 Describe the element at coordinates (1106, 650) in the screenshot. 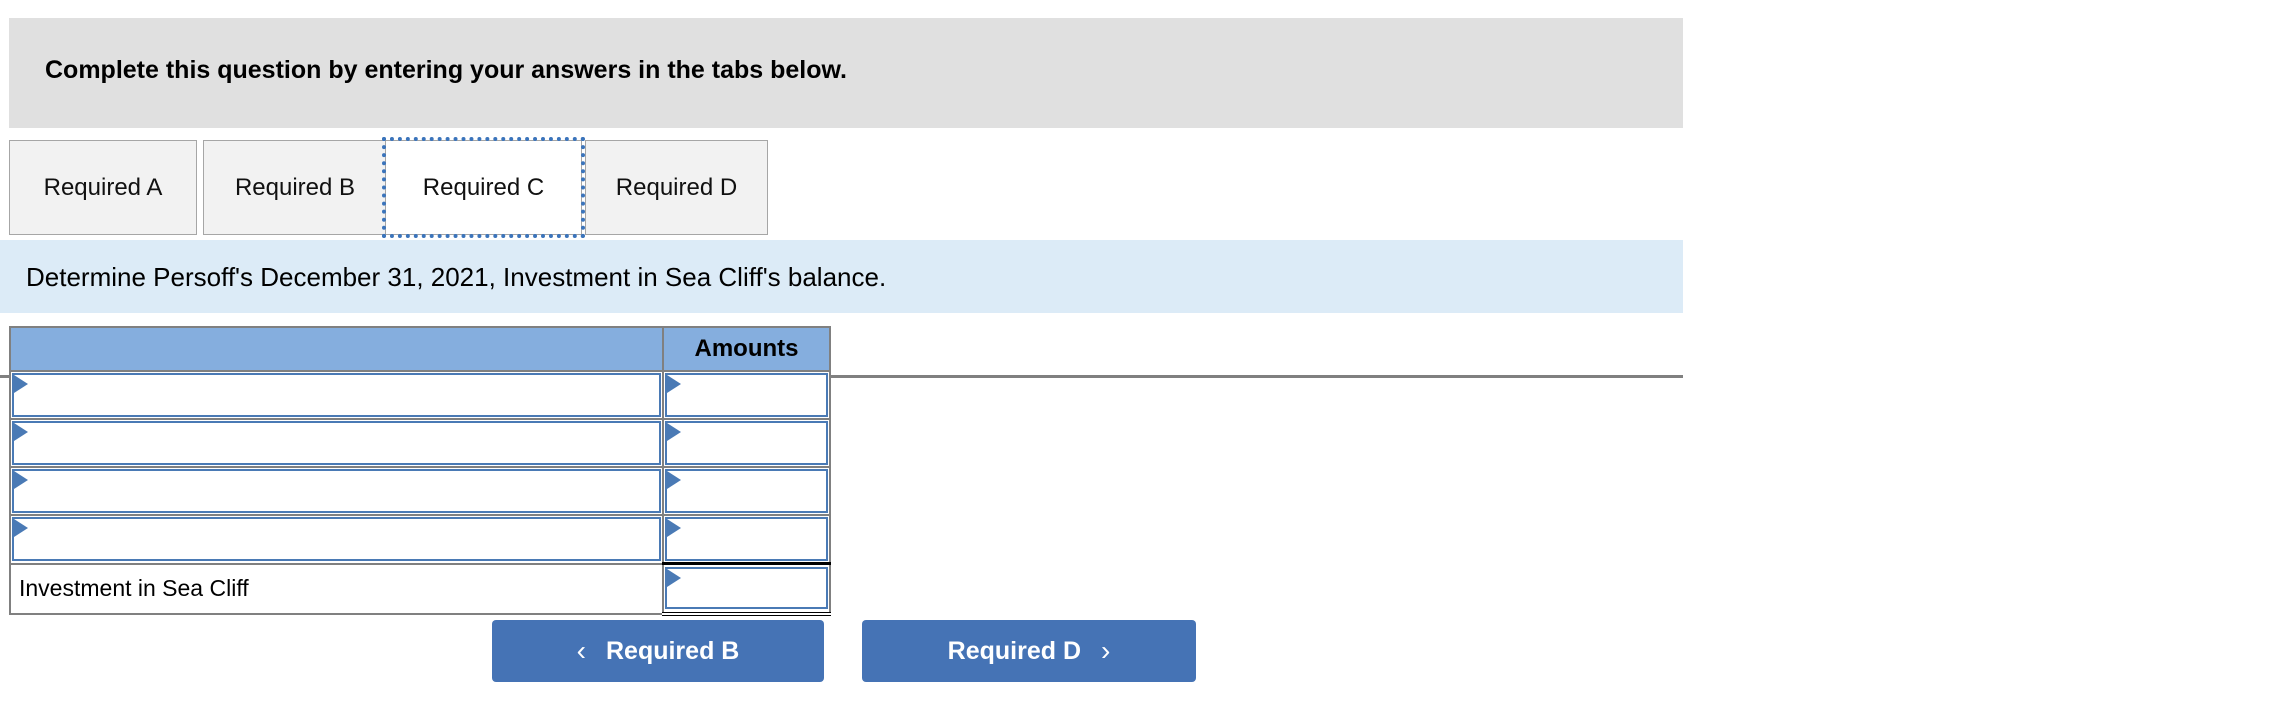

I see `chevron-right-icon: ›` at that location.